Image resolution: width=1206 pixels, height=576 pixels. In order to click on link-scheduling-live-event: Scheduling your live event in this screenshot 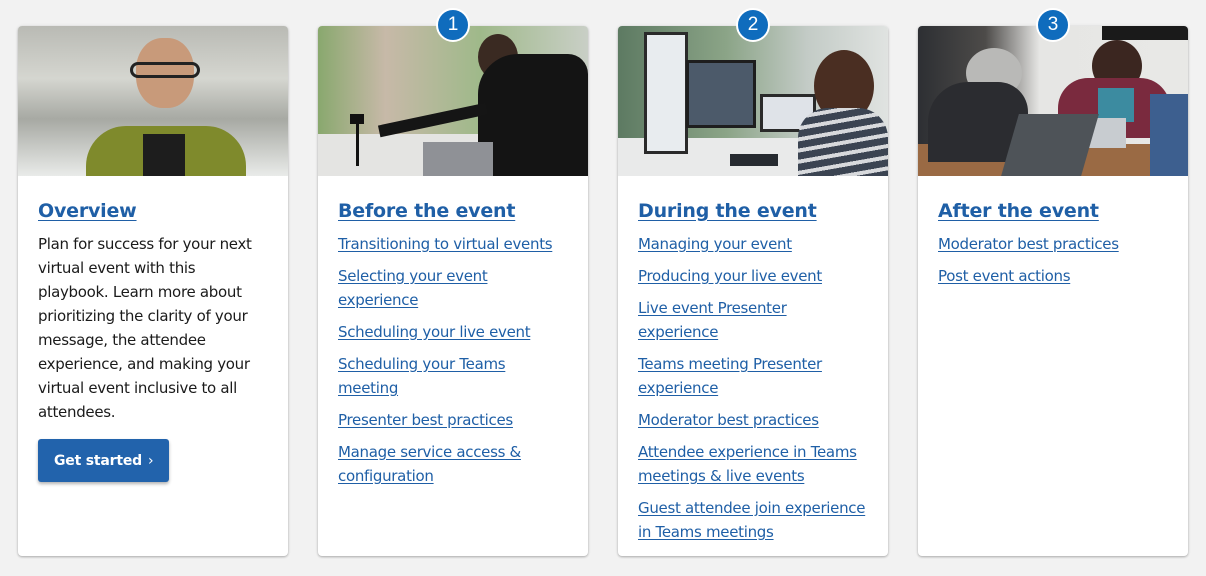, I will do `click(434, 332)`.